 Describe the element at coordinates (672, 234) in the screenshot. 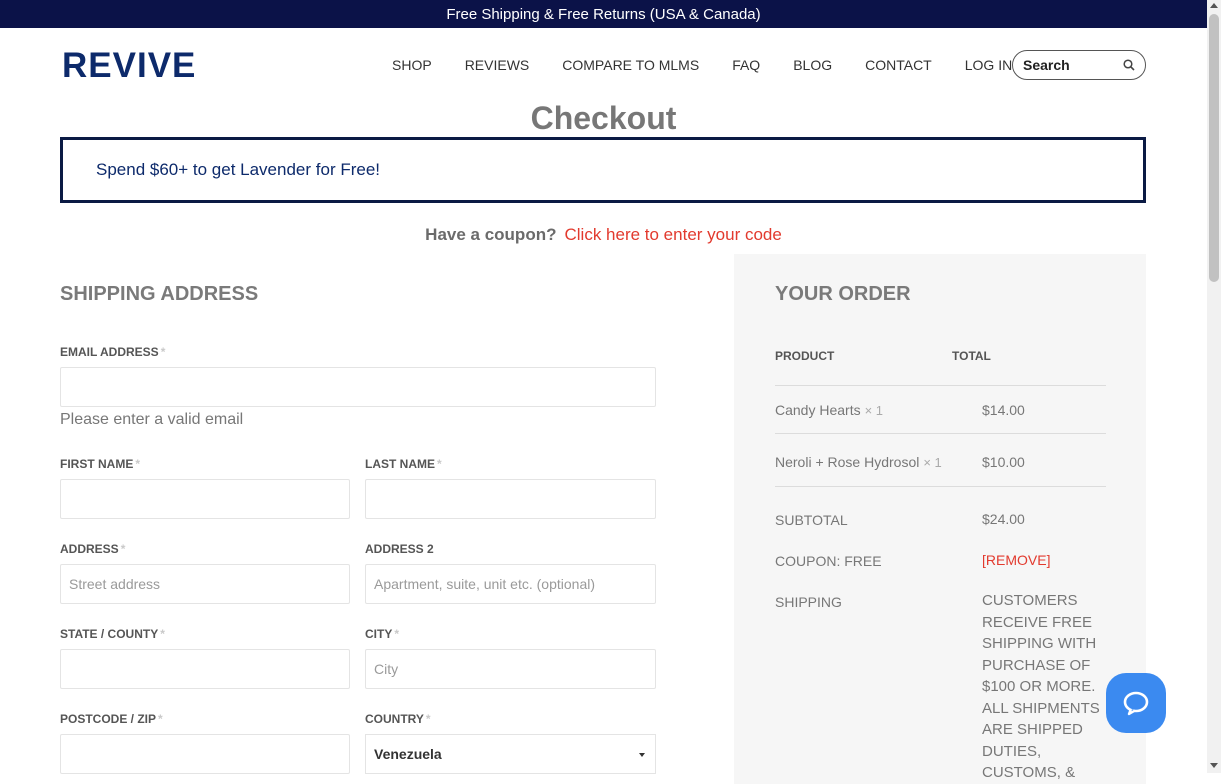

I see `coupon-link: Click here to enter your code` at that location.